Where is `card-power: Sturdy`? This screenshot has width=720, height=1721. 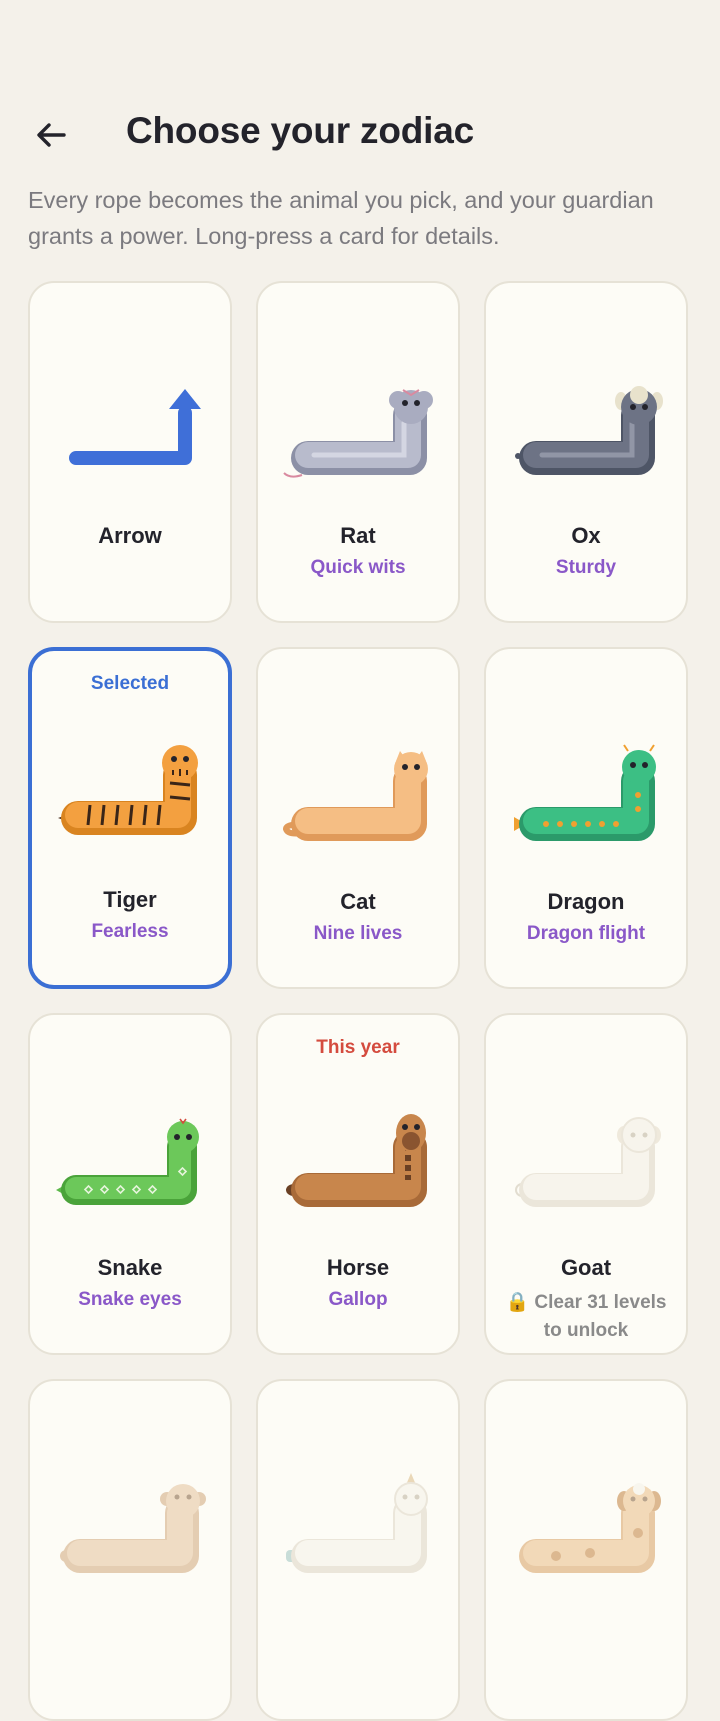
card-power: Sturdy is located at coordinates (586, 567).